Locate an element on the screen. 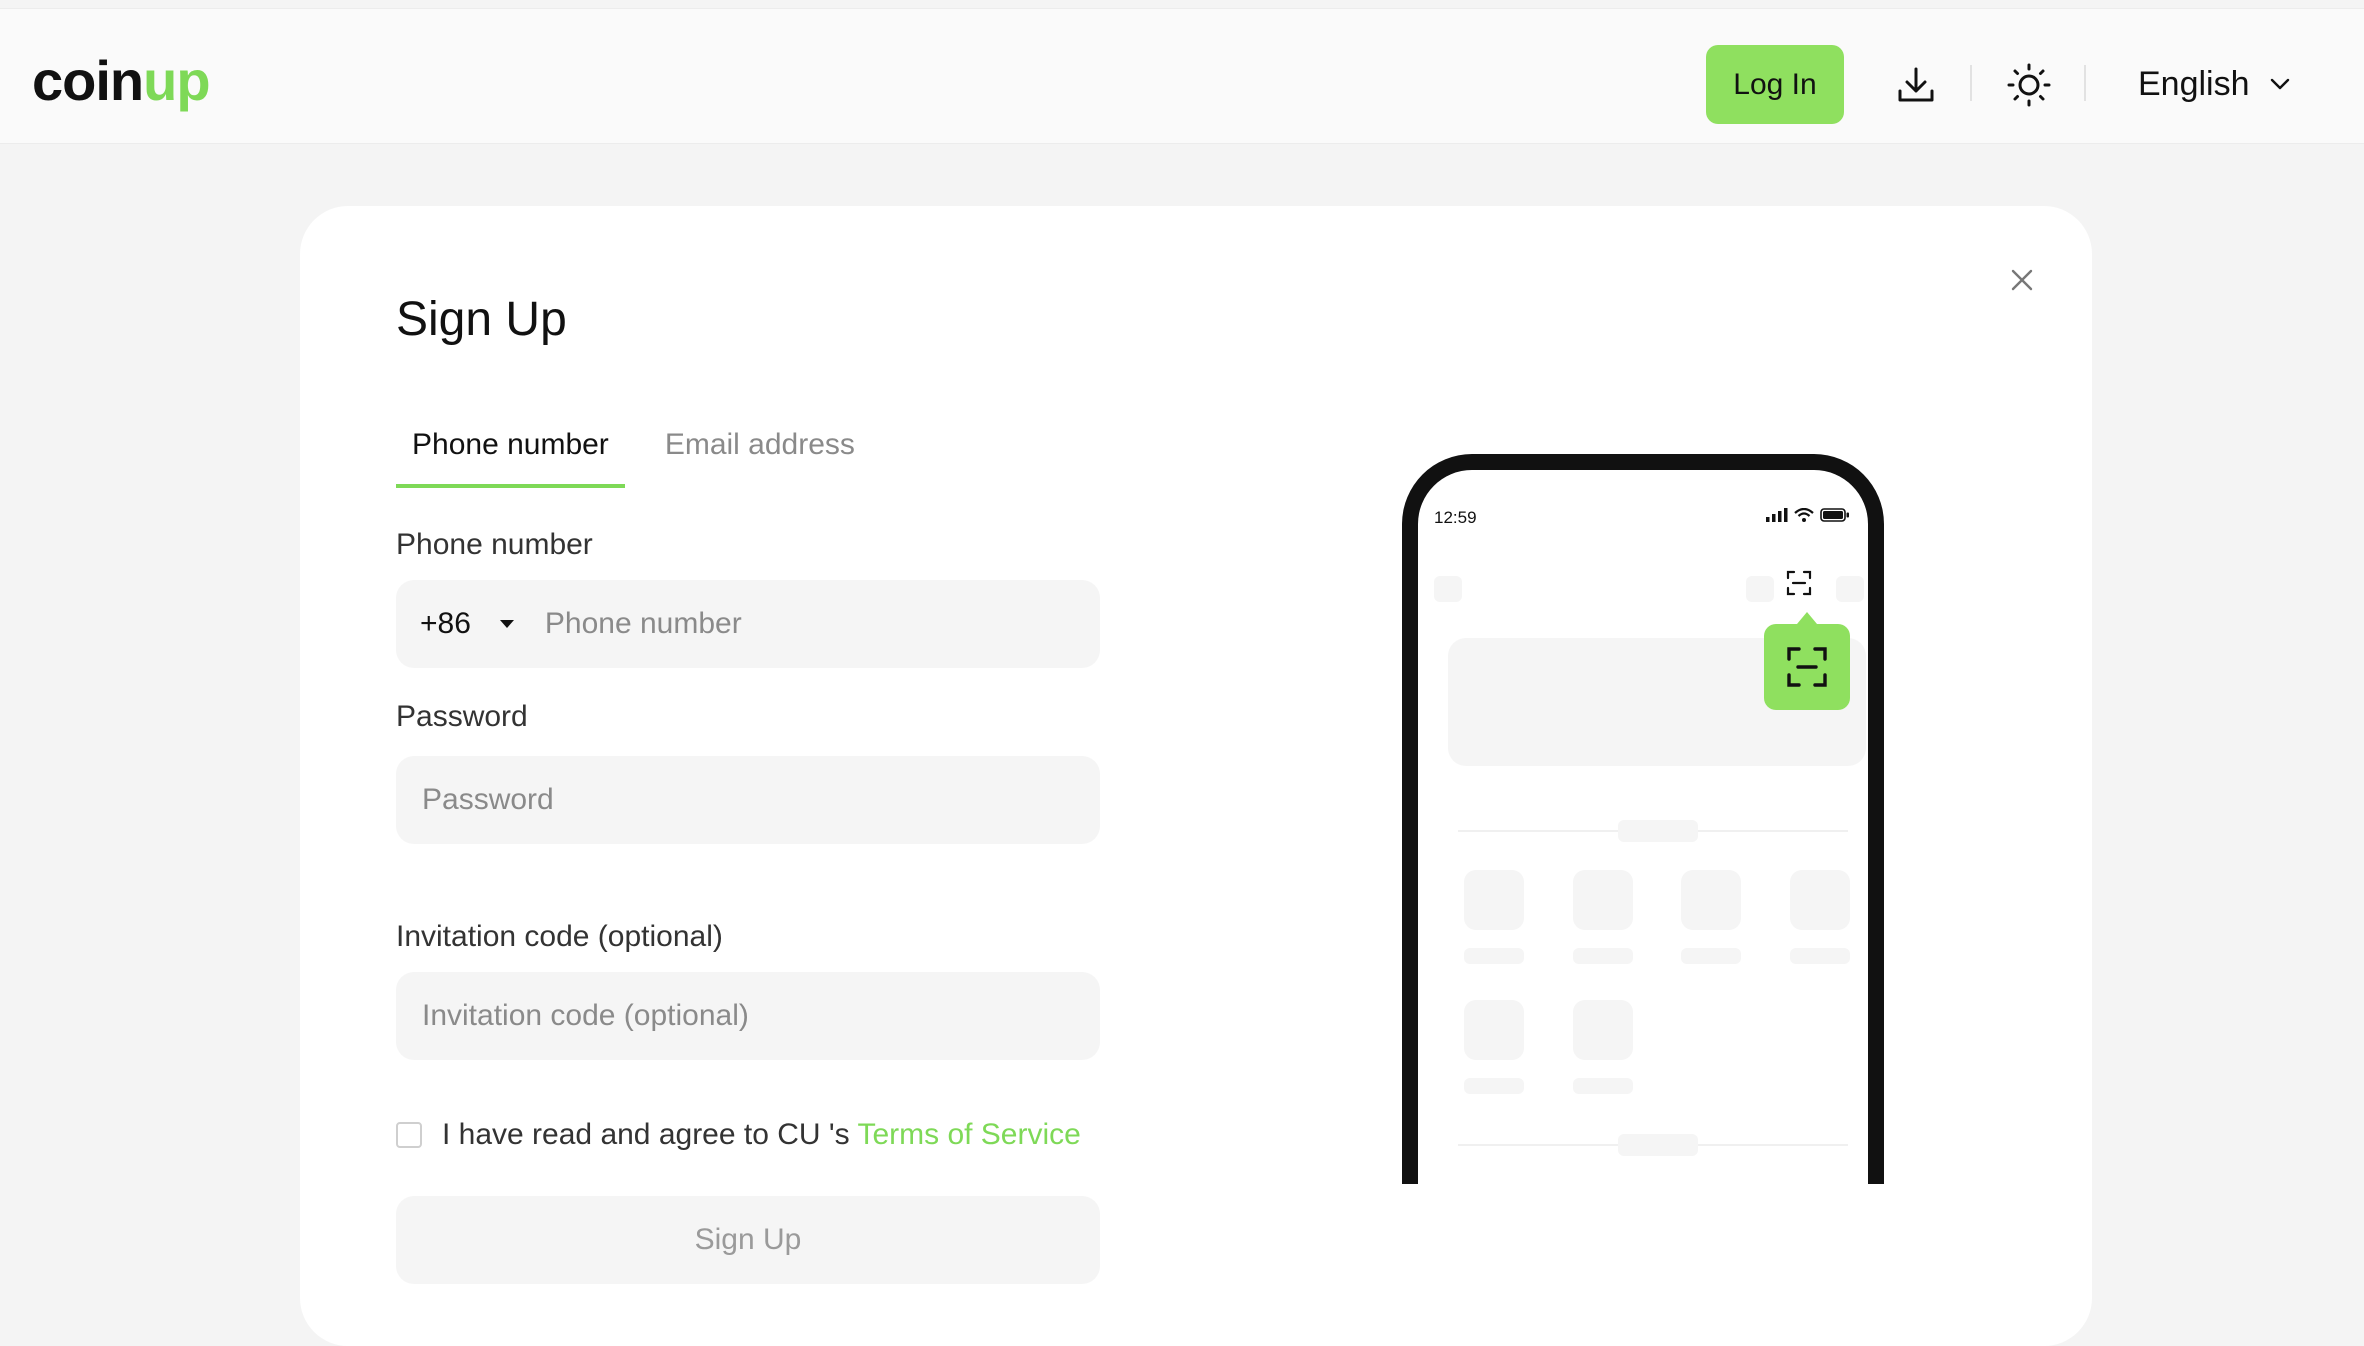 This screenshot has height=1346, width=2364. scan-highlight-badge is located at coordinates (1807, 661).